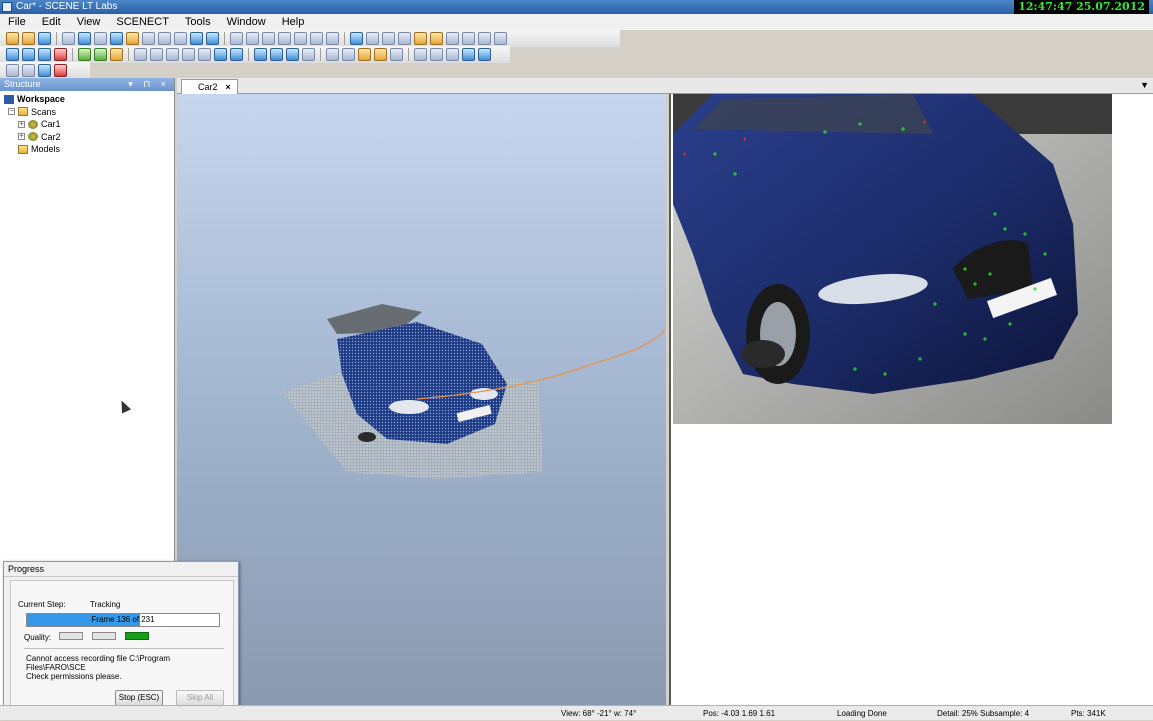 This screenshot has height=721, width=1153. I want to click on toolbar-separator, so click(56, 38).